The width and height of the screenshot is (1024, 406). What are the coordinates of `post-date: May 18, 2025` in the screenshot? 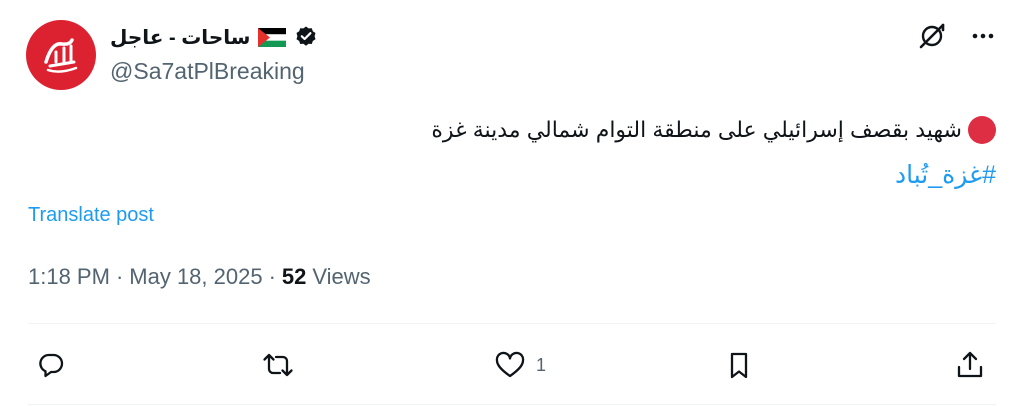 It's located at (195, 277).